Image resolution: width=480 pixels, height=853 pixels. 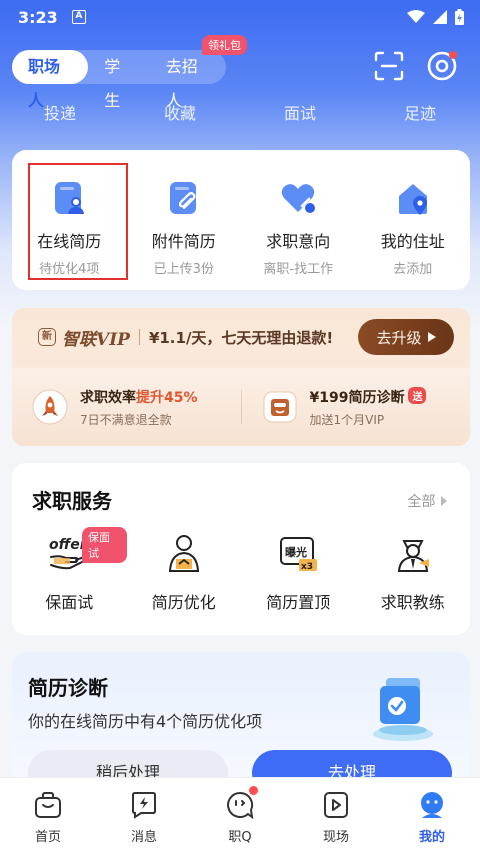 I want to click on resume-item-intention: 求职意向 离职-找工作, so click(x=298, y=234).